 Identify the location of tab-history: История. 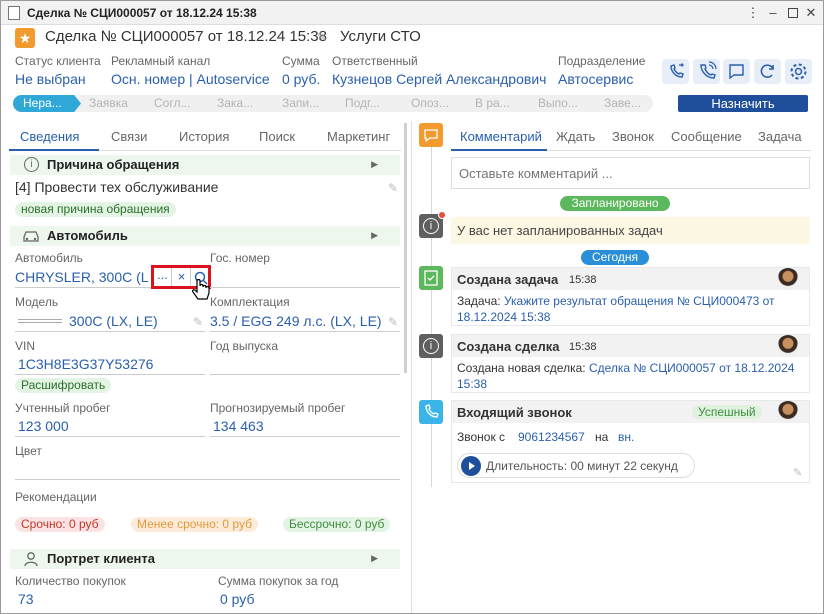
(204, 136).